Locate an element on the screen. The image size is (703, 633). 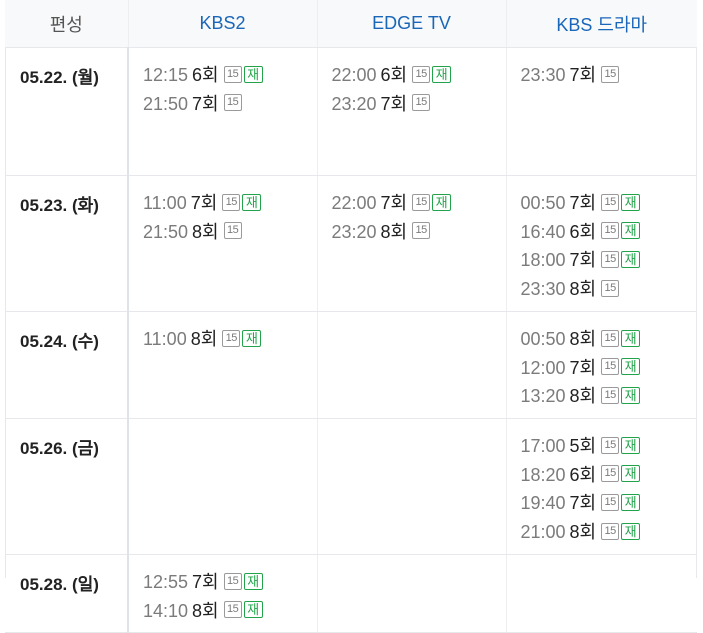
airing-slot: 18:00 7회 15 재 is located at coordinates (609, 260).